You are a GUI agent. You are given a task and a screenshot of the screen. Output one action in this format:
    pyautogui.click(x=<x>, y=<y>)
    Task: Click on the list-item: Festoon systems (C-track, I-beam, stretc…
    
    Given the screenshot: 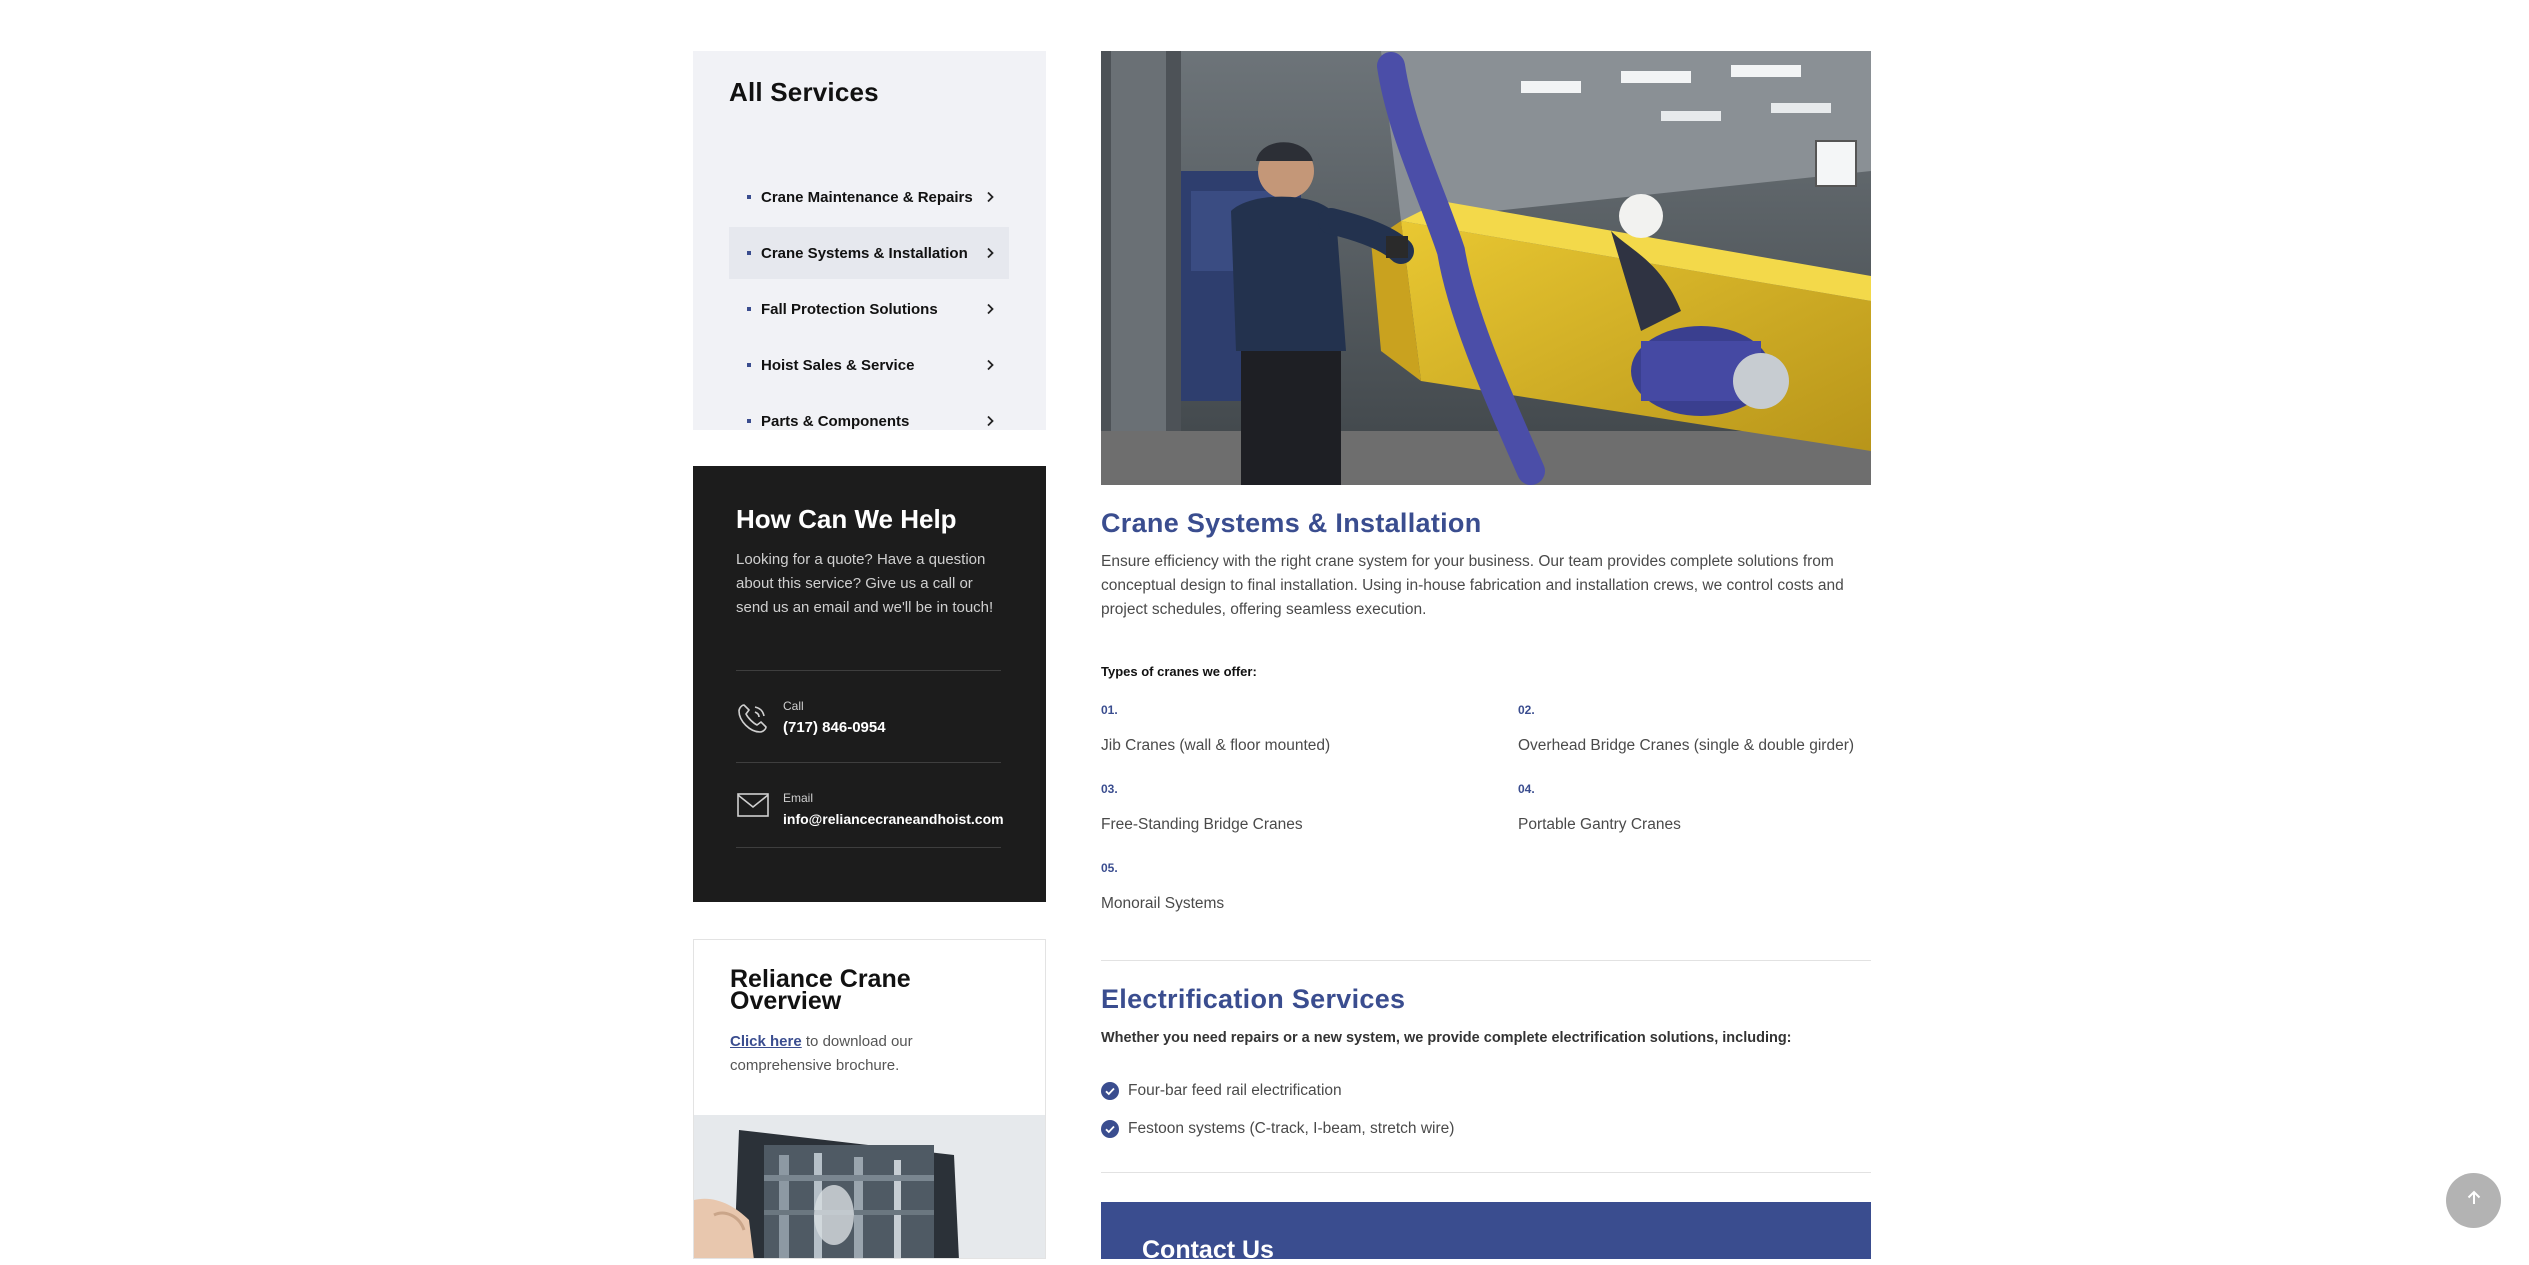 What is the action you would take?
    pyautogui.click(x=1277, y=1129)
    